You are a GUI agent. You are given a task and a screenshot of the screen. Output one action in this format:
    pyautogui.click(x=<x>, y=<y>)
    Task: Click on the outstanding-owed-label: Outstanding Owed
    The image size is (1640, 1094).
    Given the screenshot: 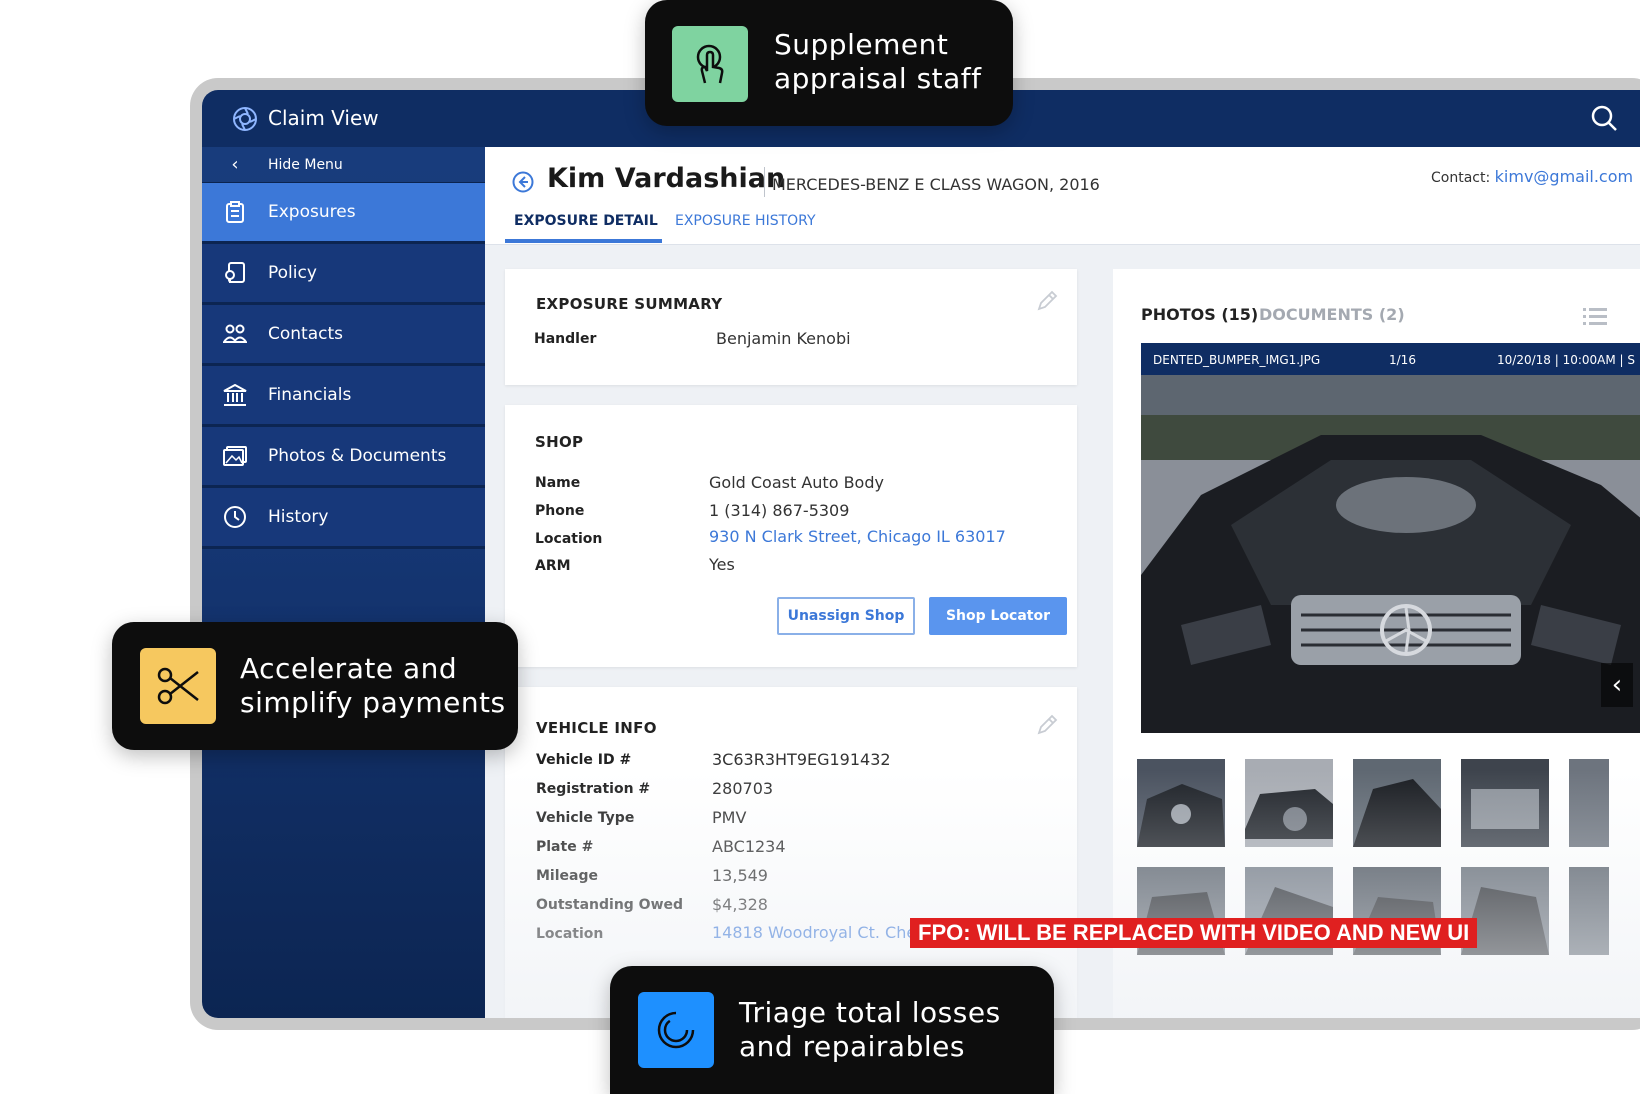 What is the action you would take?
    pyautogui.click(x=610, y=905)
    